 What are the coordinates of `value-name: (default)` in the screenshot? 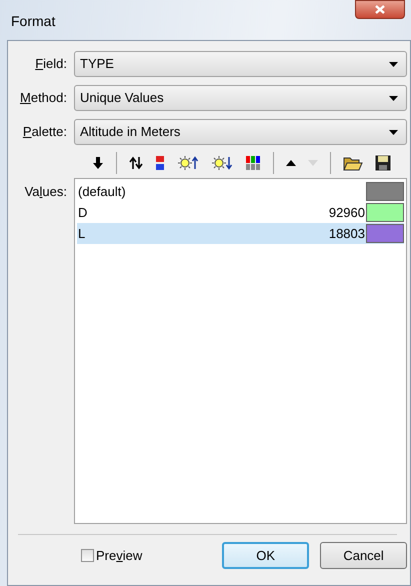 It's located at (102, 191).